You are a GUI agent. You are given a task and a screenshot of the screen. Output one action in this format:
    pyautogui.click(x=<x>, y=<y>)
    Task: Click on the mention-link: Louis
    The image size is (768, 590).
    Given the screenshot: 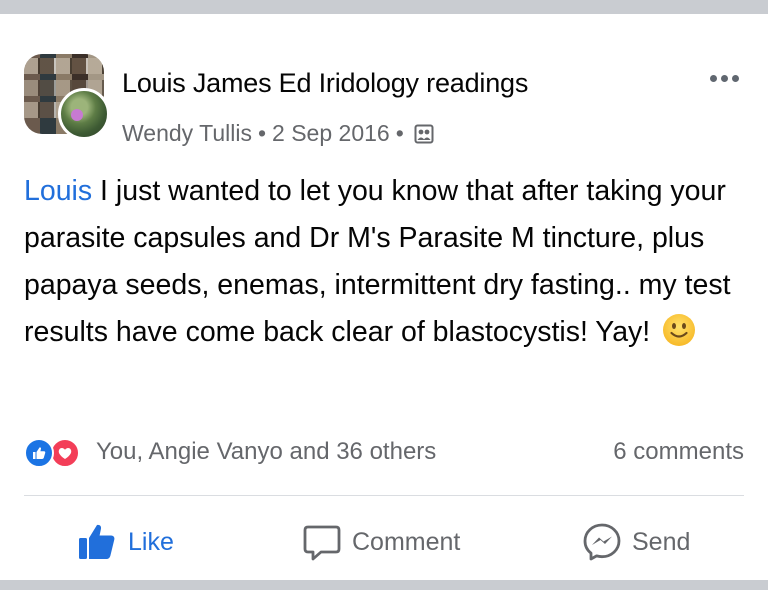 What is the action you would take?
    pyautogui.click(x=58, y=191)
    